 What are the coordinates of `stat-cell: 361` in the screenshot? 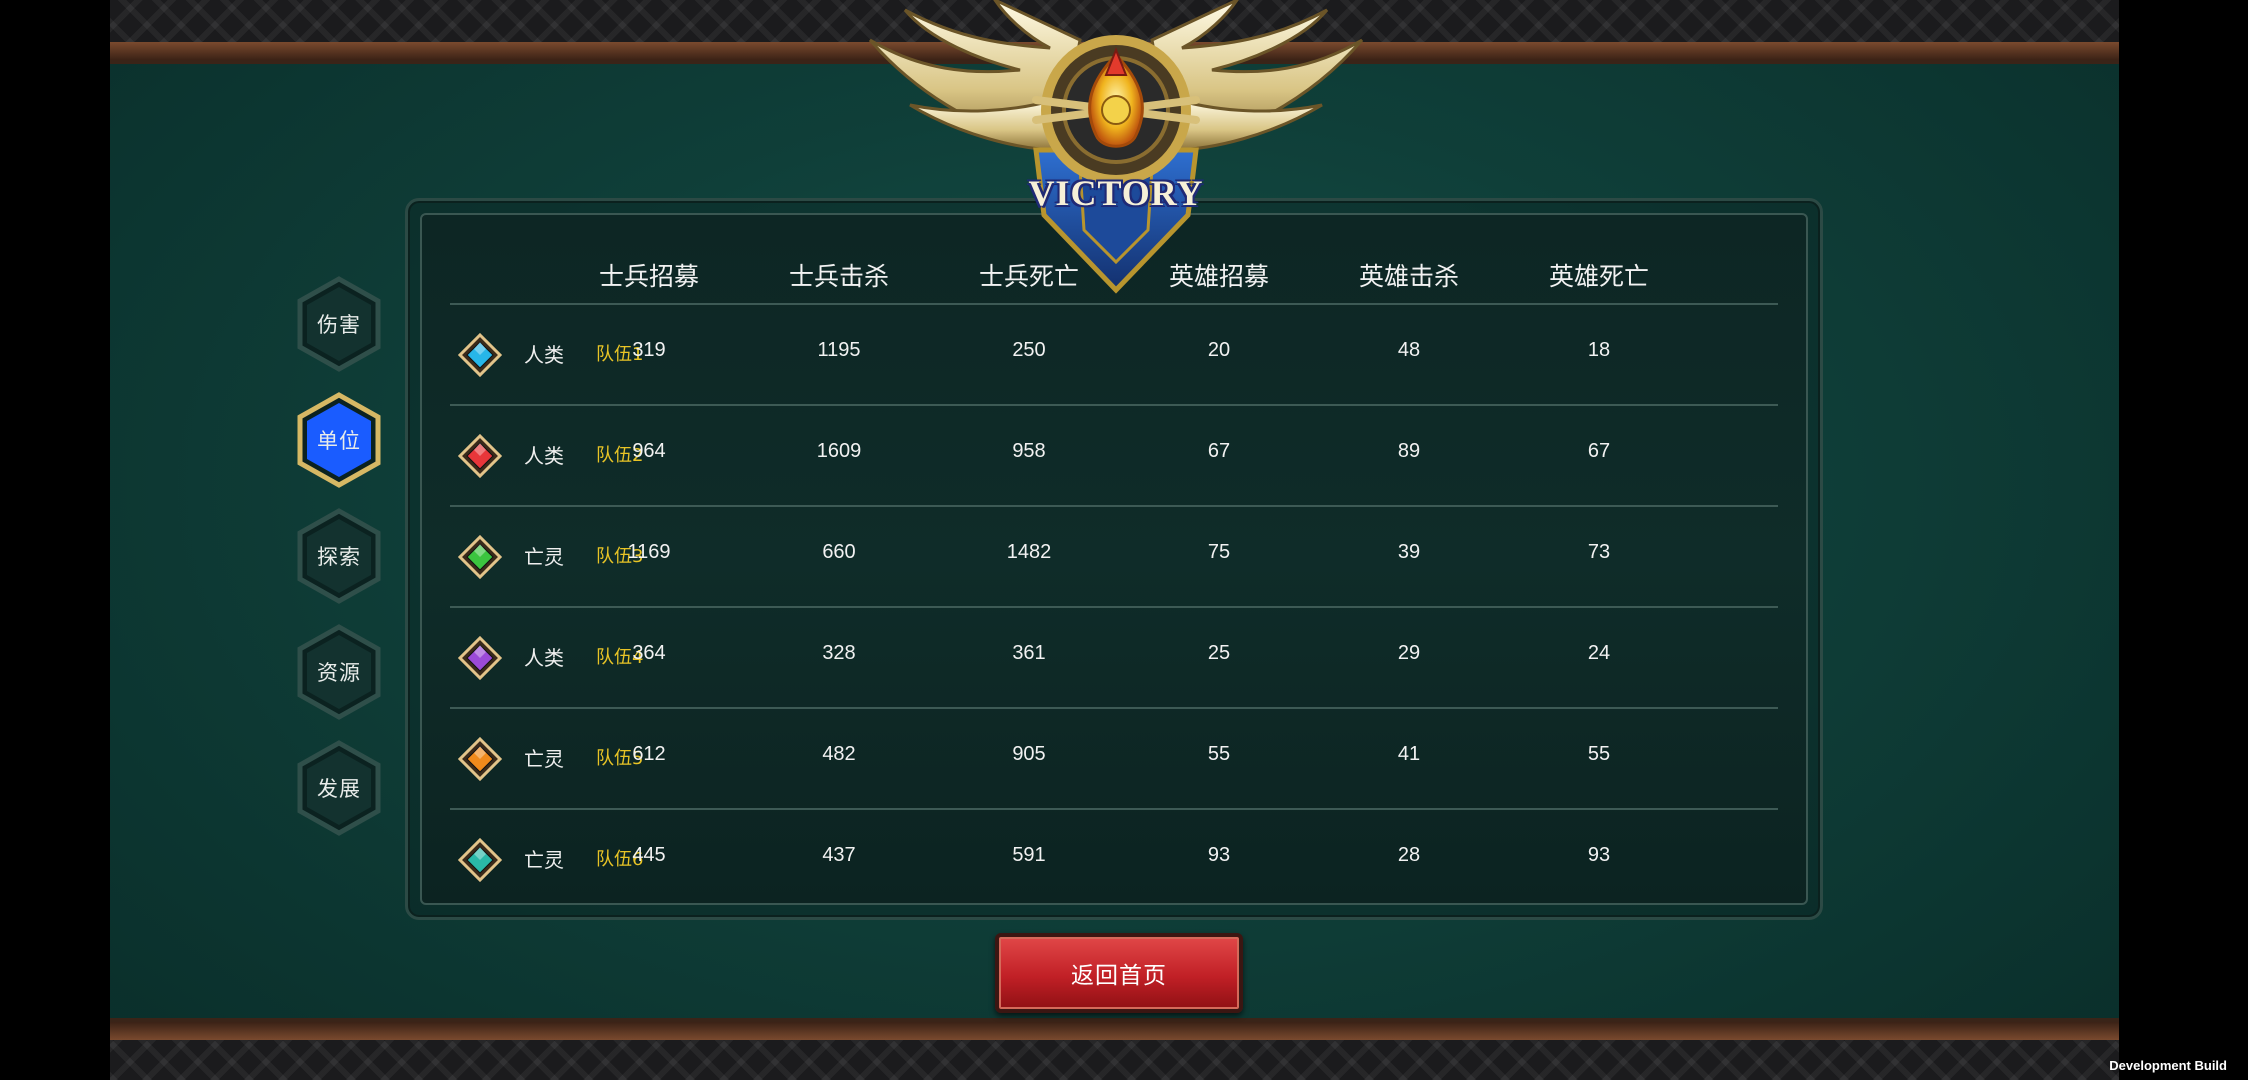 It's located at (1029, 653).